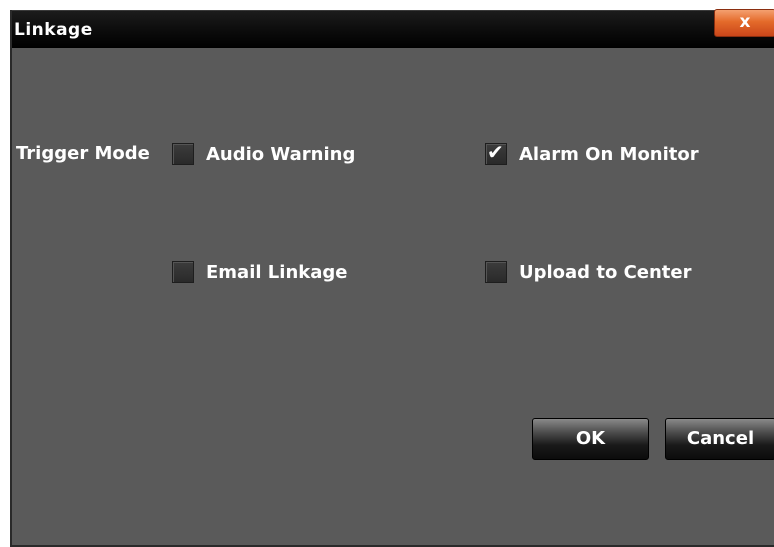 Image resolution: width=774 pixels, height=547 pixels. I want to click on alarm-on-monitor-label: Alarm On Monitor, so click(609, 154).